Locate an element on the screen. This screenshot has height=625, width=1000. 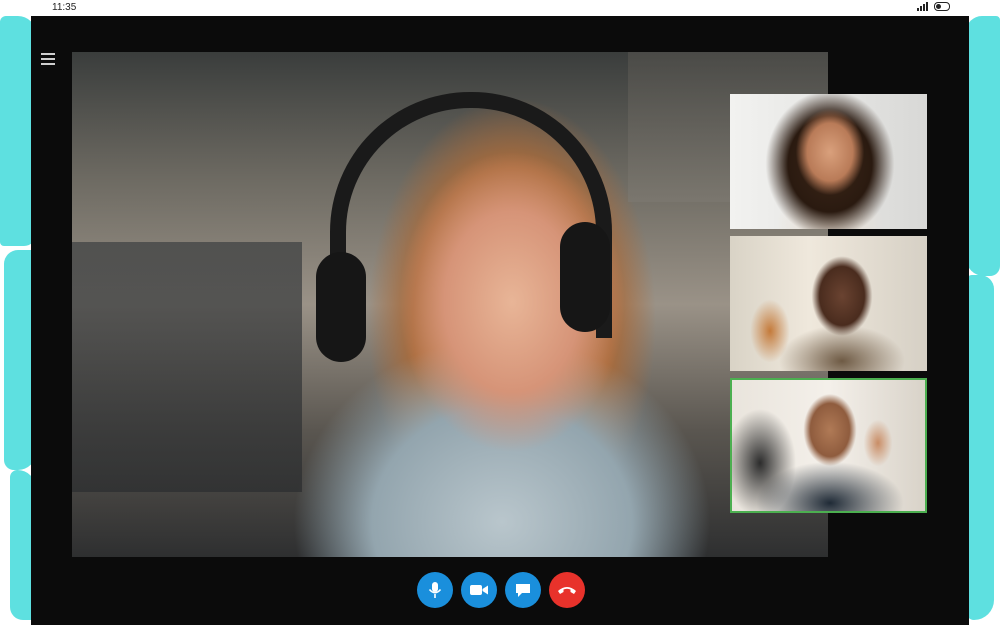
phone-hangup-icon is located at coordinates (567, 590).